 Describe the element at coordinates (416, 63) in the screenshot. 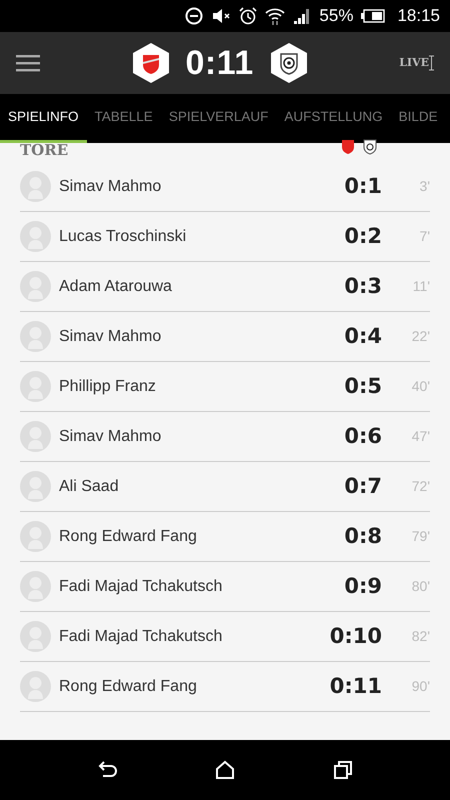

I see `live-button: LIVE` at that location.